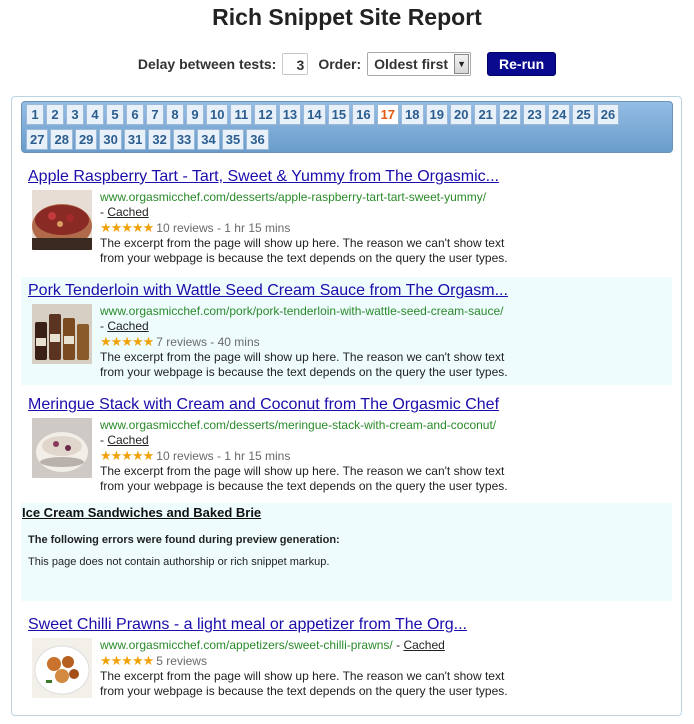 This screenshot has height=724, width=694. I want to click on tart-thumbnail, so click(62, 220).